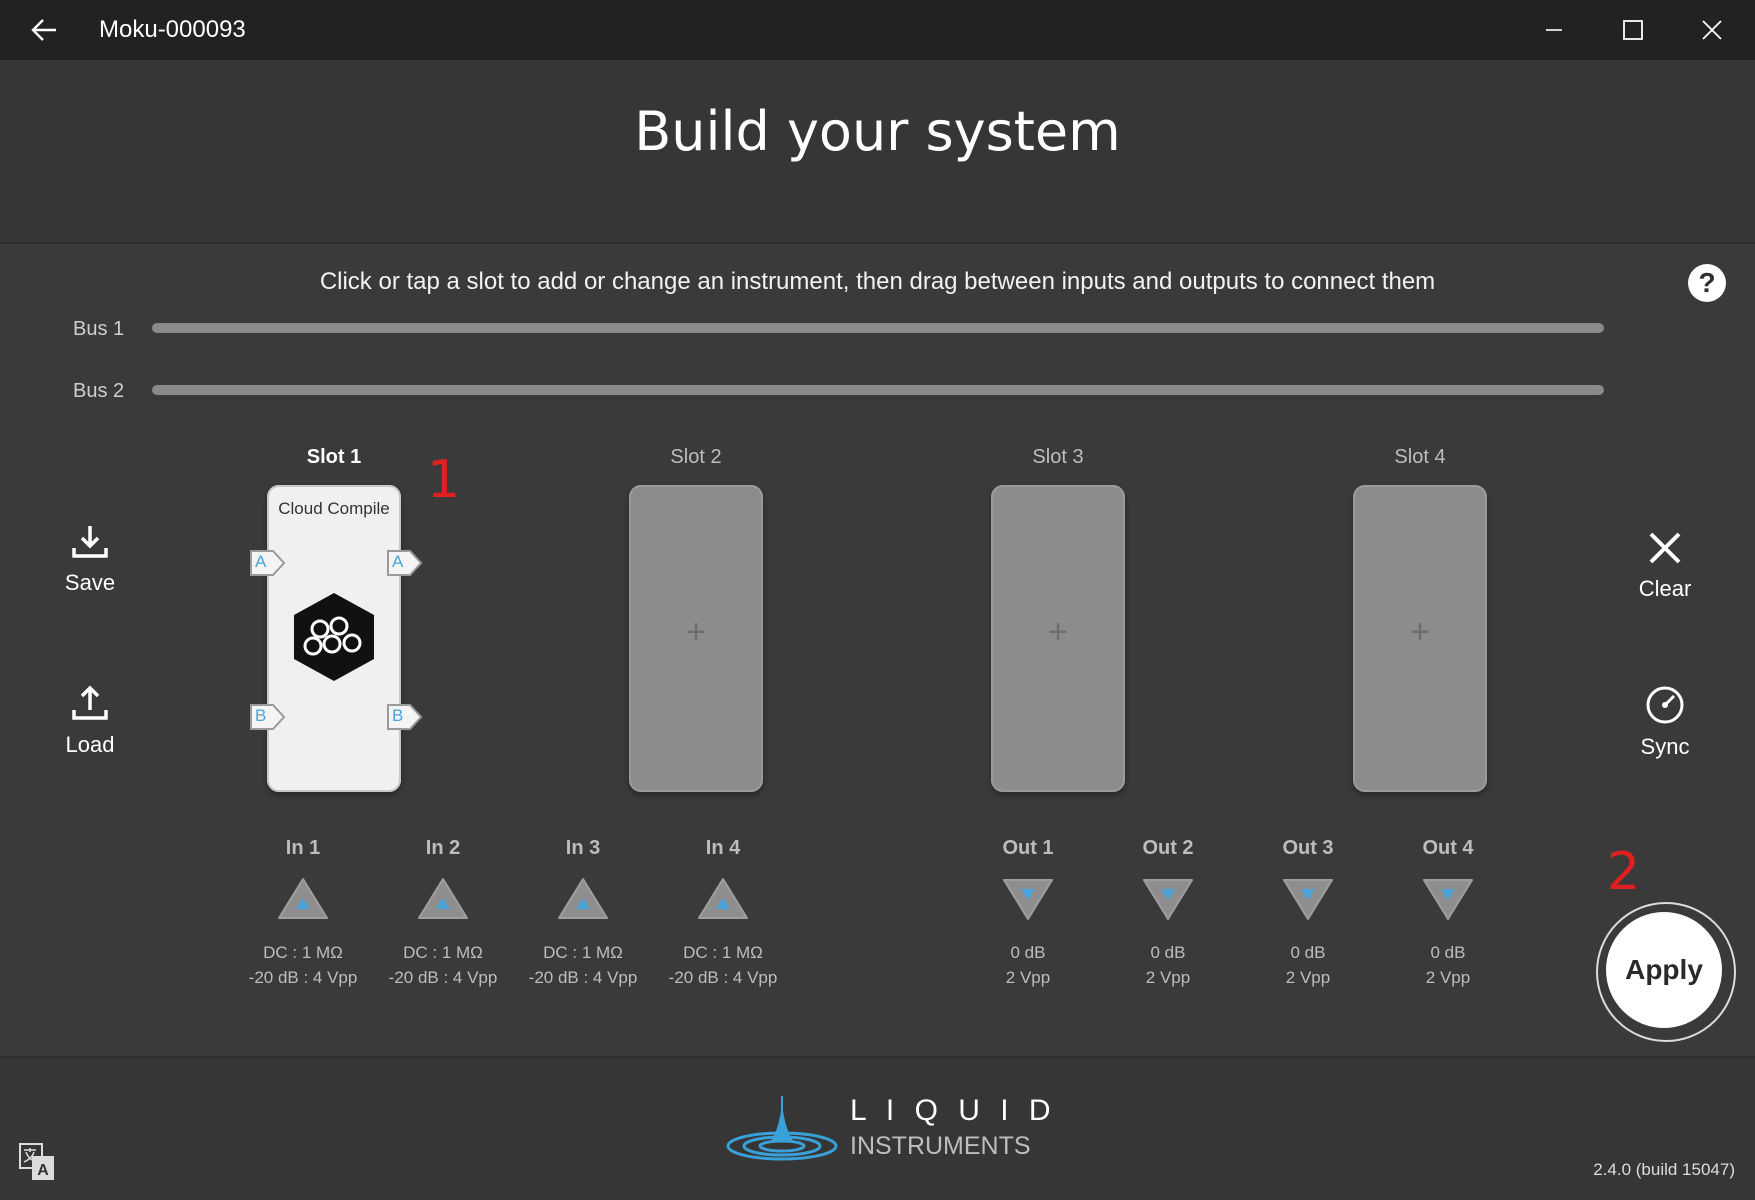 The width and height of the screenshot is (1755, 1200). What do you see at coordinates (334, 638) in the screenshot?
I see `slot-1: Cloud Compile` at bounding box center [334, 638].